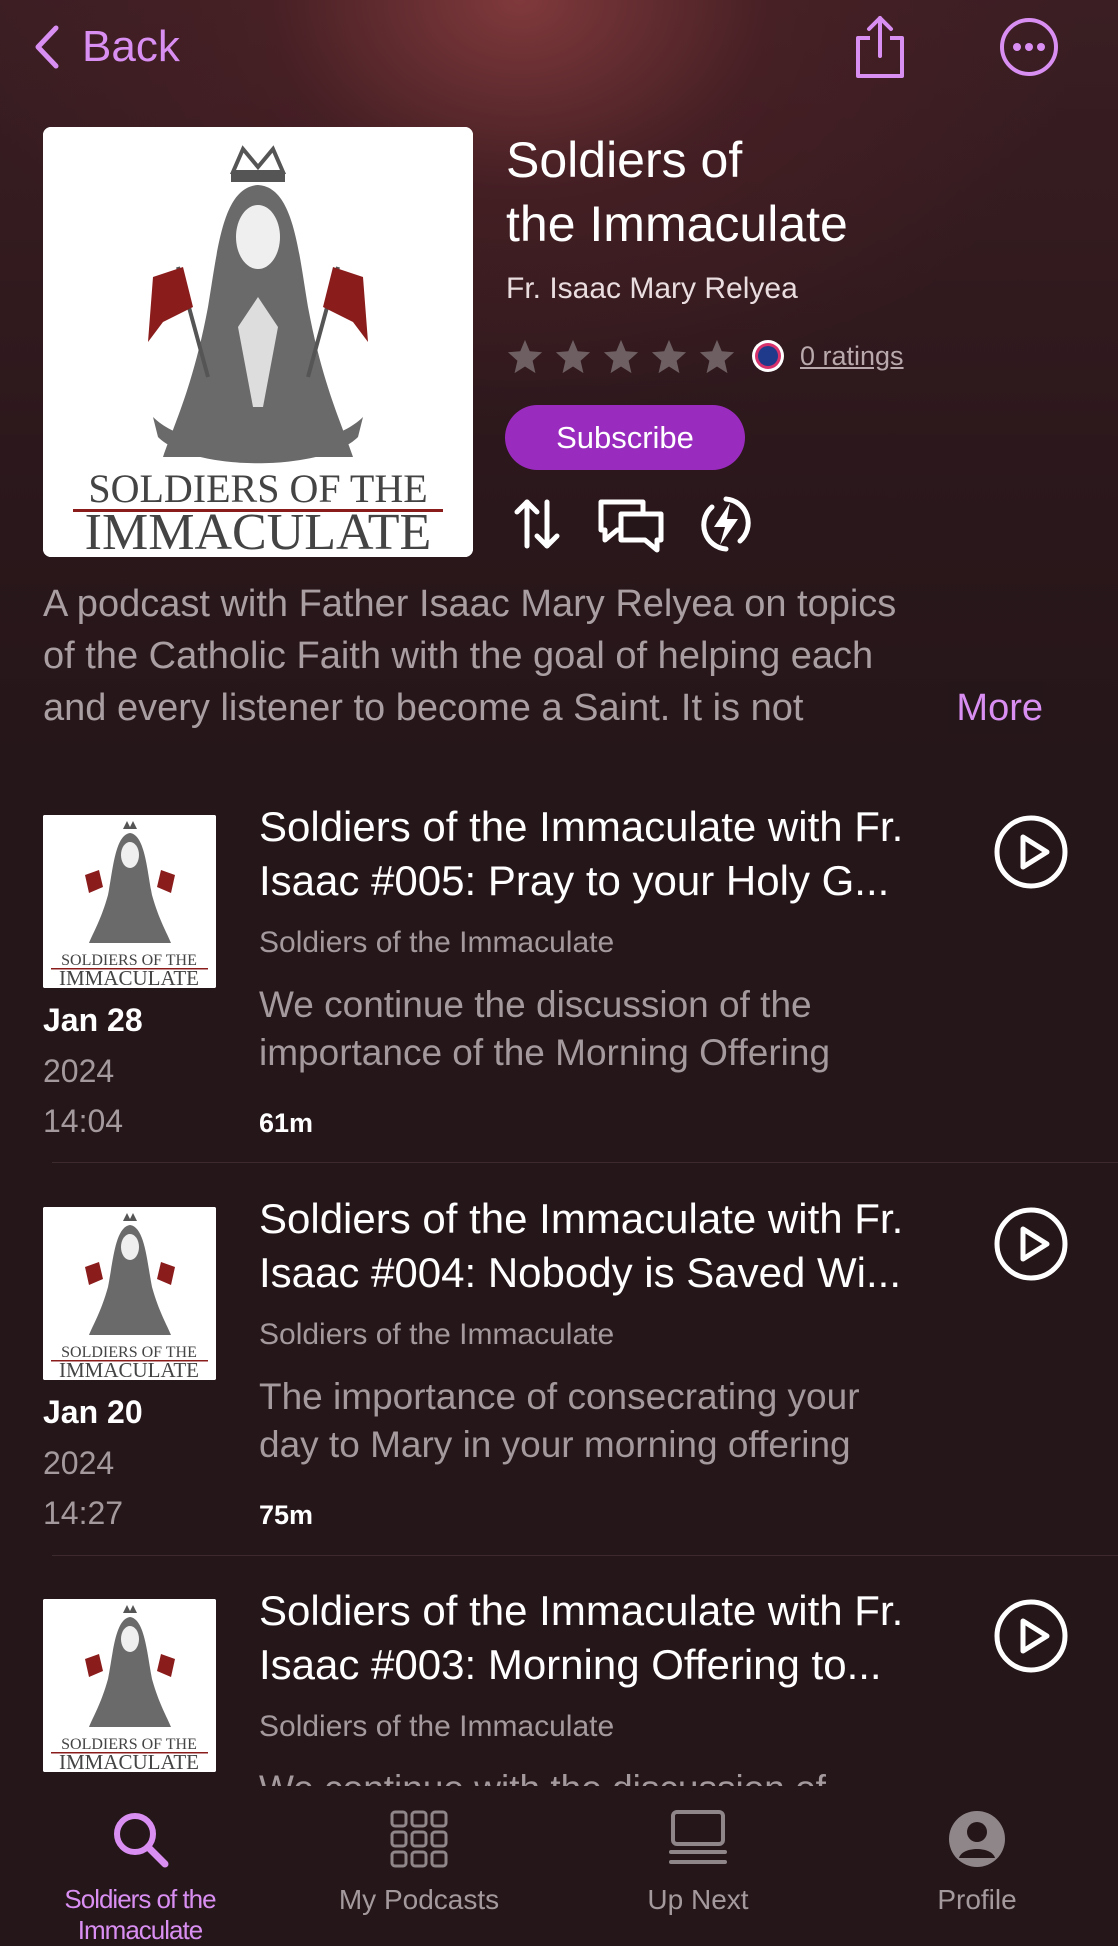 The image size is (1118, 1946). Describe the element at coordinates (93, 1412) in the screenshot. I see `episode-date: Jan 20` at that location.